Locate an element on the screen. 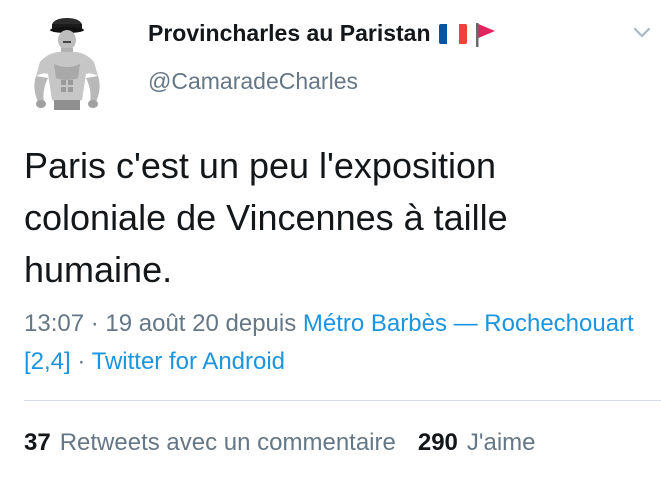 The width and height of the screenshot is (661, 481). chevron-down-icon is located at coordinates (642, 32).